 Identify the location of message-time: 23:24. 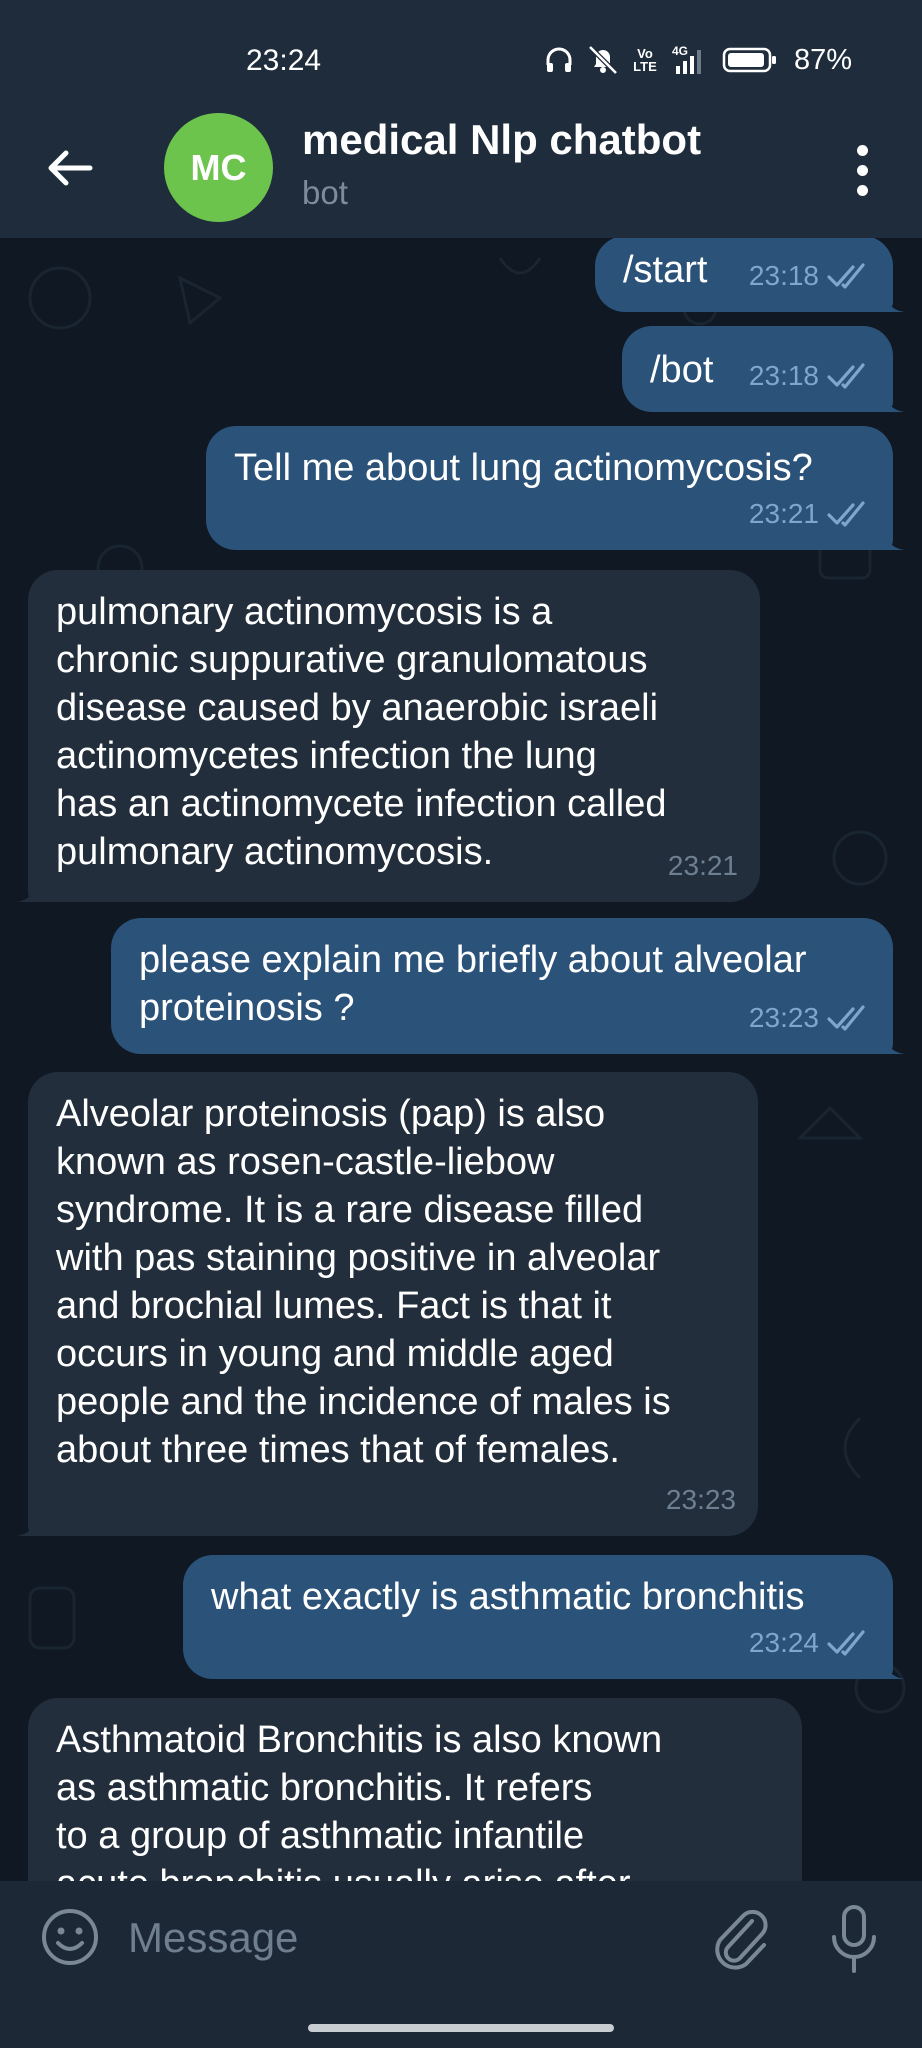
(783, 1642).